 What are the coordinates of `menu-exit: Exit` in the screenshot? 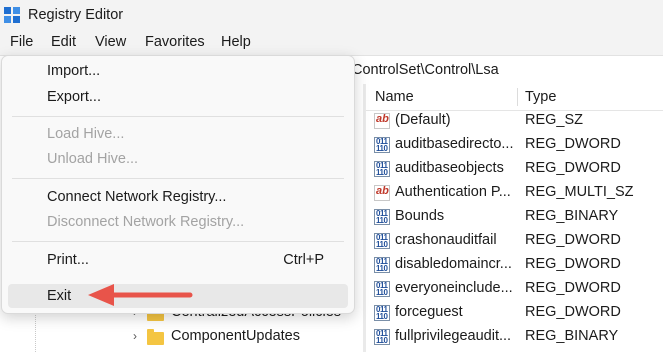 It's located at (59, 296).